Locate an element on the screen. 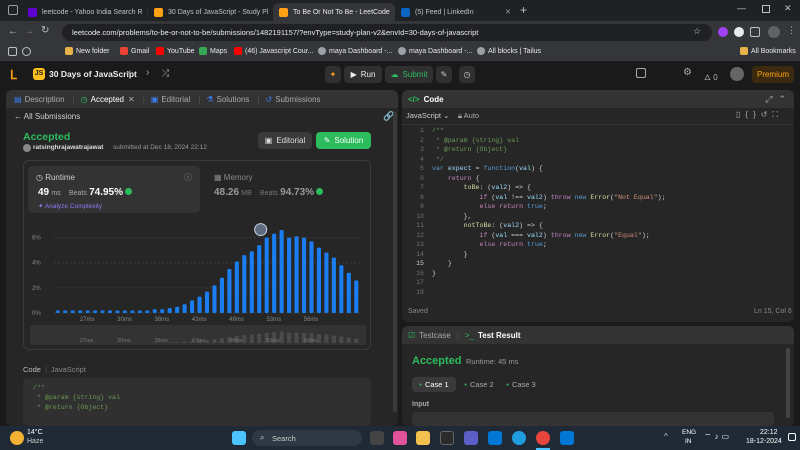 Image resolution: width=800 pixels, height=450 pixels. copilot-icon is located at coordinates (400, 438).